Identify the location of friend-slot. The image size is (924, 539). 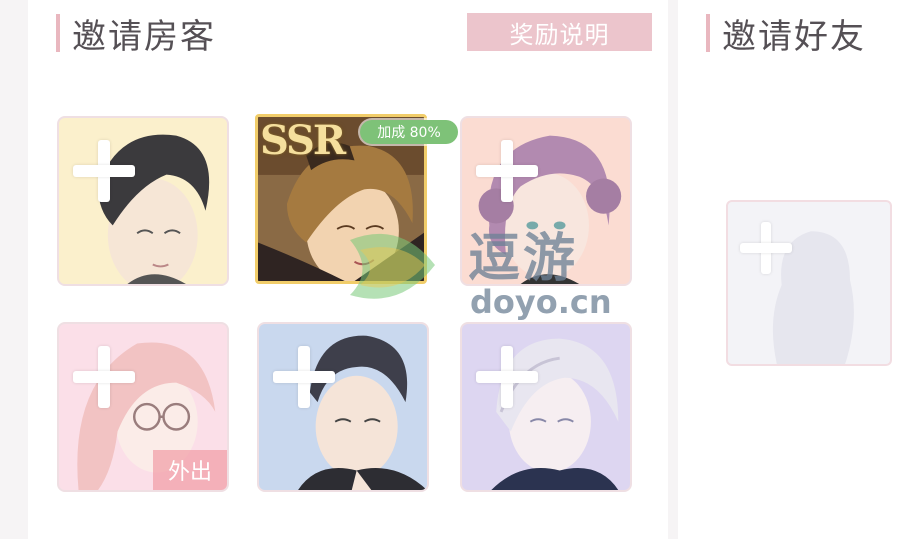
(809, 283).